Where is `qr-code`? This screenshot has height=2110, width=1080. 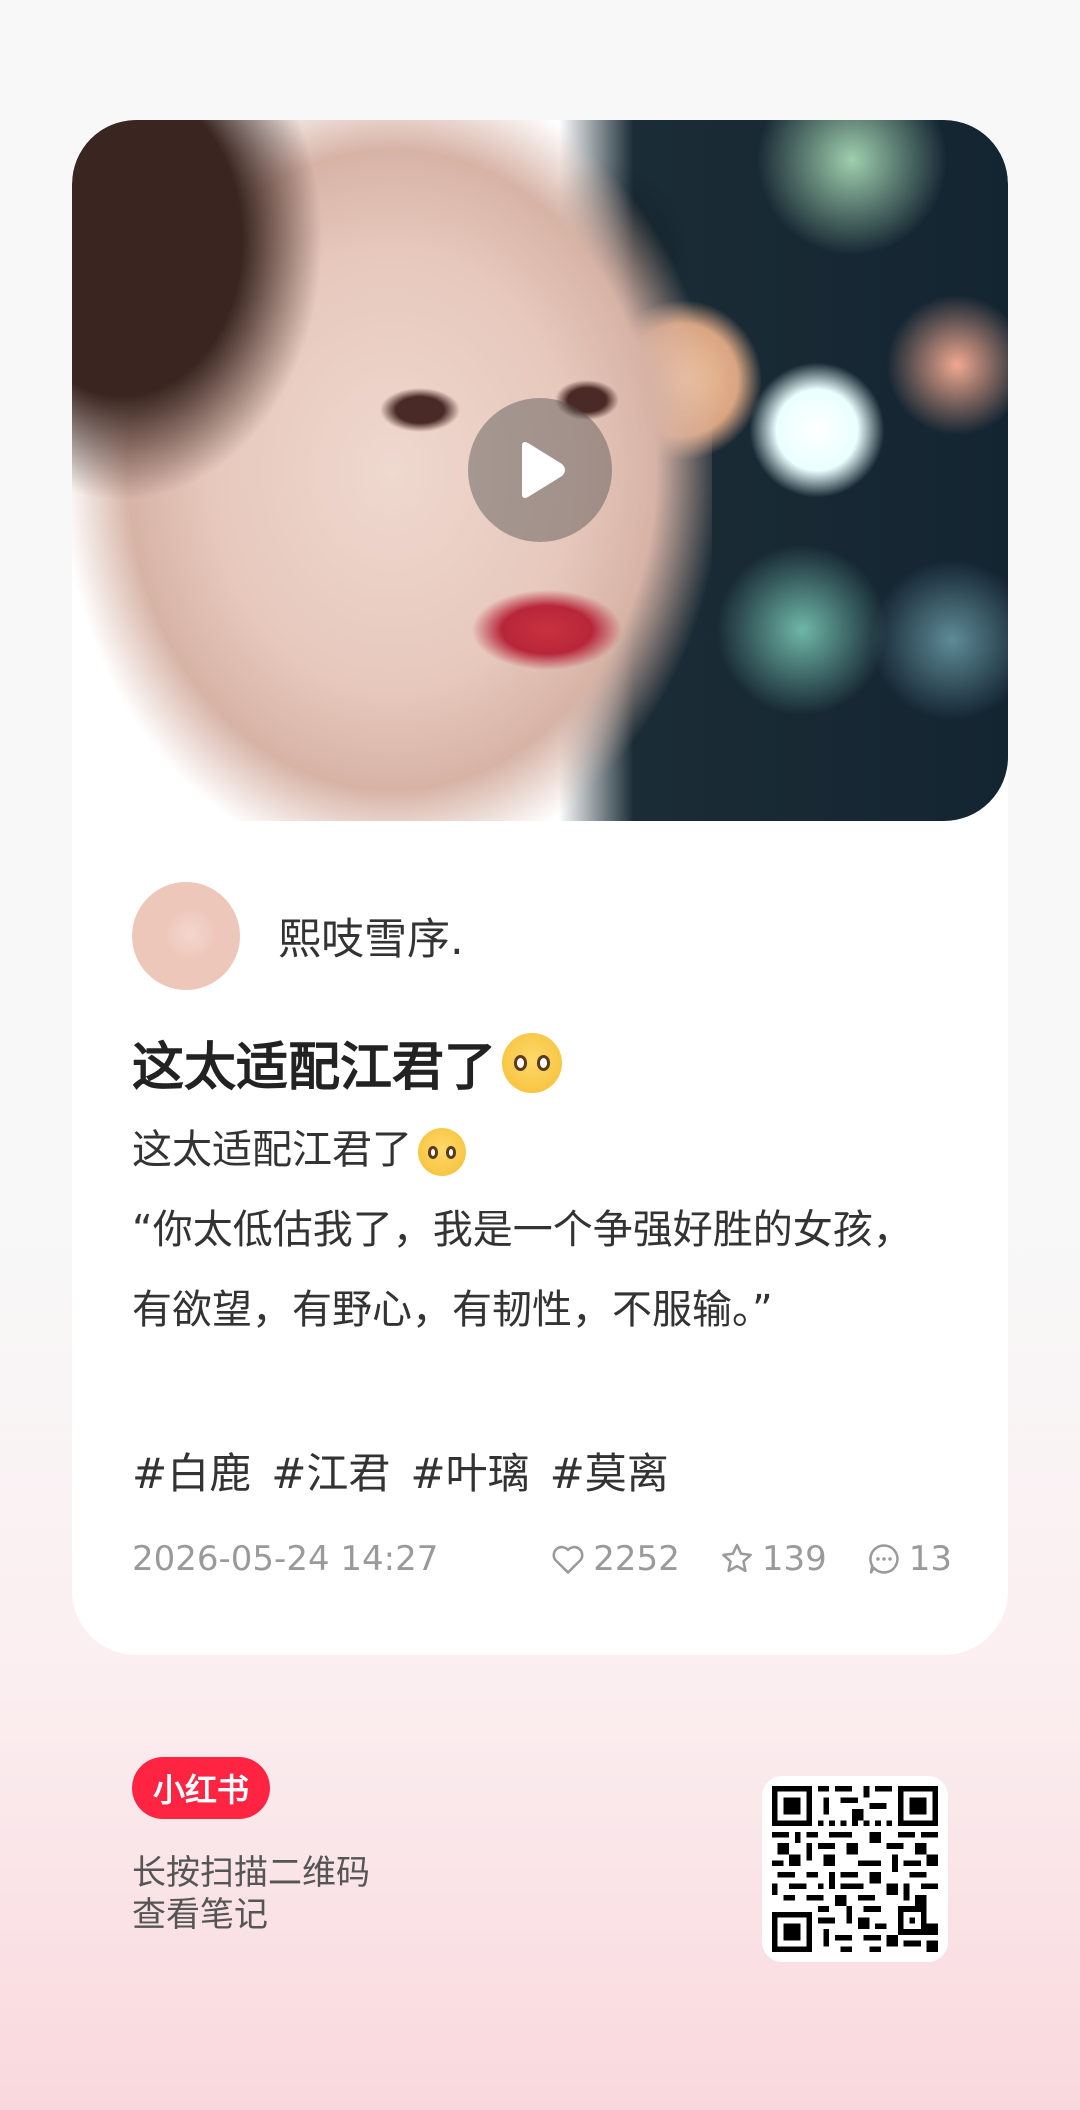
qr-code is located at coordinates (855, 1869).